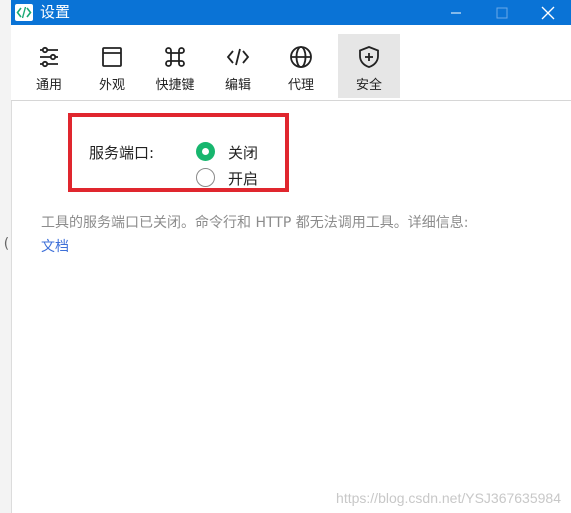 The width and height of the screenshot is (571, 513). What do you see at coordinates (175, 85) in the screenshot?
I see `tab-shortcuts-label: 快捷键` at bounding box center [175, 85].